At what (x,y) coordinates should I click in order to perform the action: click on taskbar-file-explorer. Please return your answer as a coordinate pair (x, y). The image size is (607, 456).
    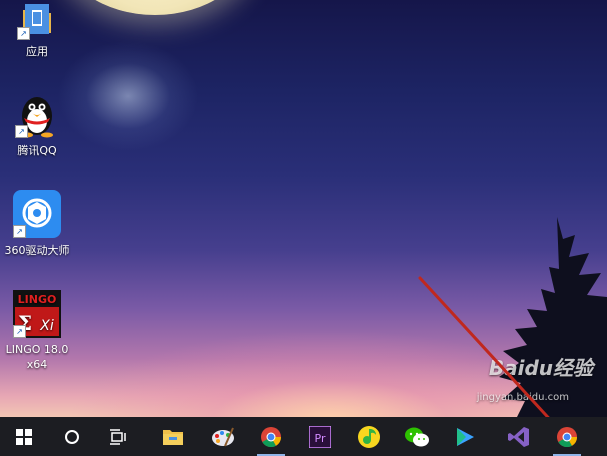
    Looking at the image, I should click on (173, 436).